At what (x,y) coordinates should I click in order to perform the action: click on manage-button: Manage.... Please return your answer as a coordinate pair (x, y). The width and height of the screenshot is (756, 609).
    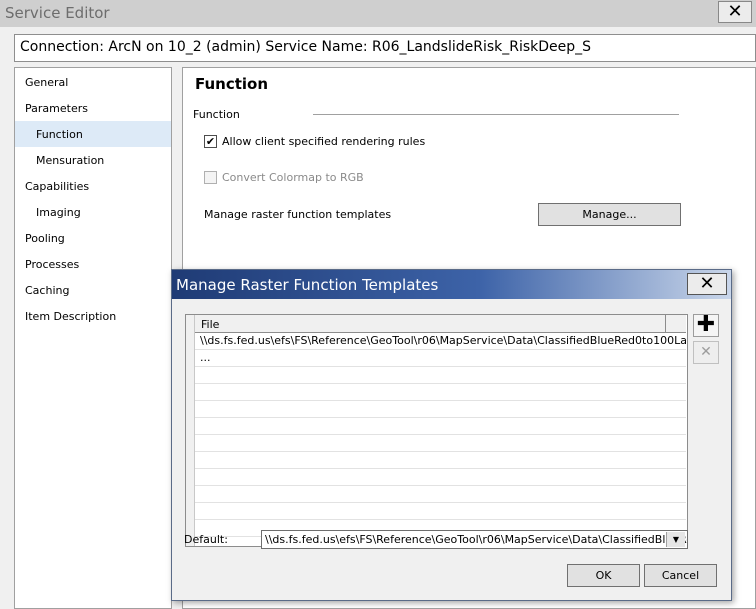
    Looking at the image, I should click on (609, 214).